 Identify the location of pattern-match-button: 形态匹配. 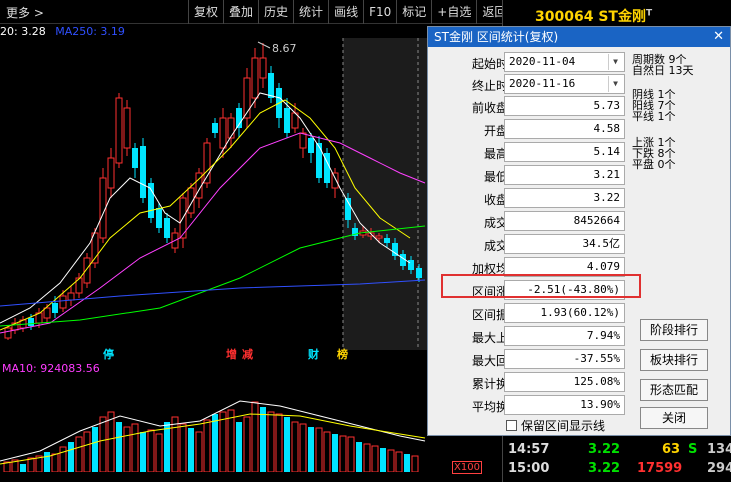
(674, 390).